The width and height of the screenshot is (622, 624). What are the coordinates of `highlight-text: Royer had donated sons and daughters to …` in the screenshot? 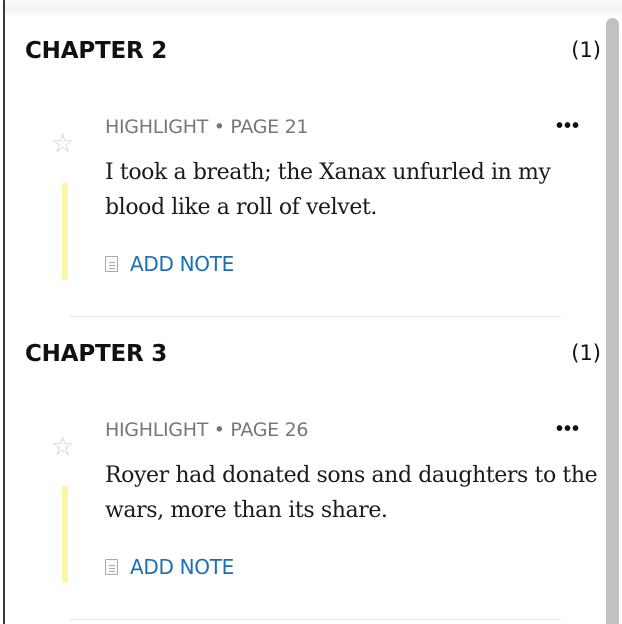 It's located at (351, 493).